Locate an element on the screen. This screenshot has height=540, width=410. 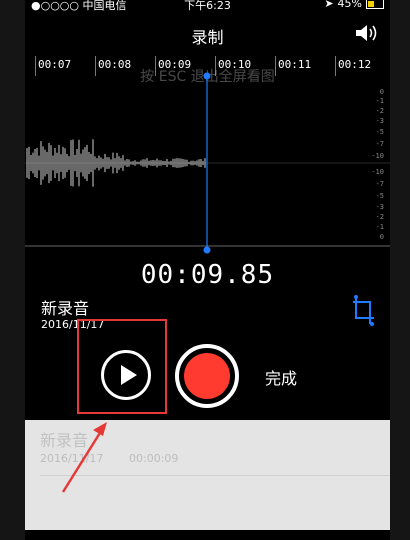
speaker-icon is located at coordinates (367, 33).